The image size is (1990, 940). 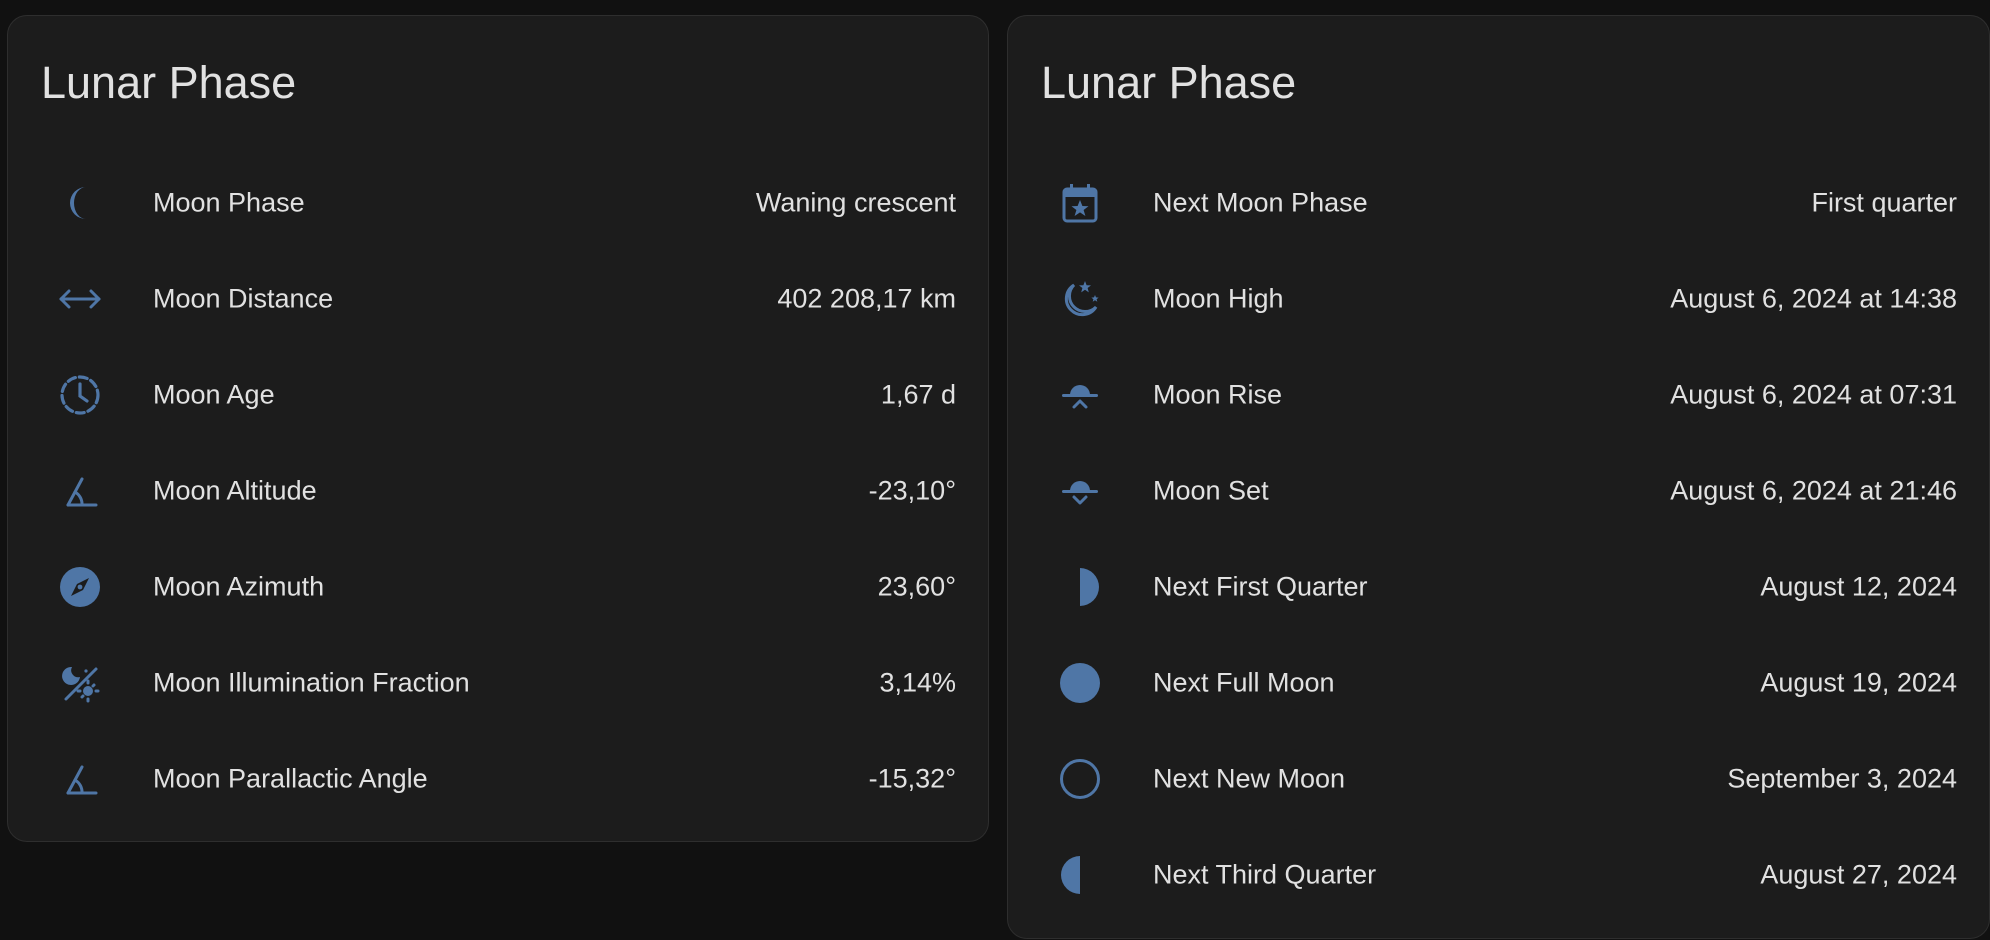 What do you see at coordinates (1080, 683) in the screenshot?
I see `moon-full-icon` at bounding box center [1080, 683].